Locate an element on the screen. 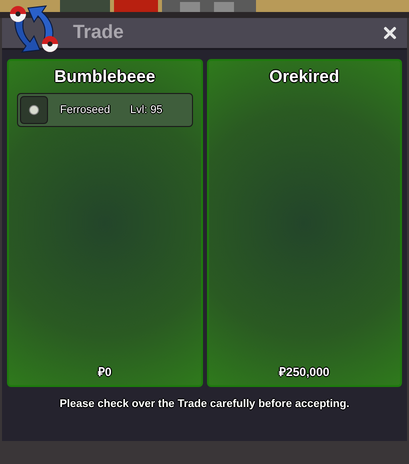  money-amount: ₽0 is located at coordinates (105, 372).